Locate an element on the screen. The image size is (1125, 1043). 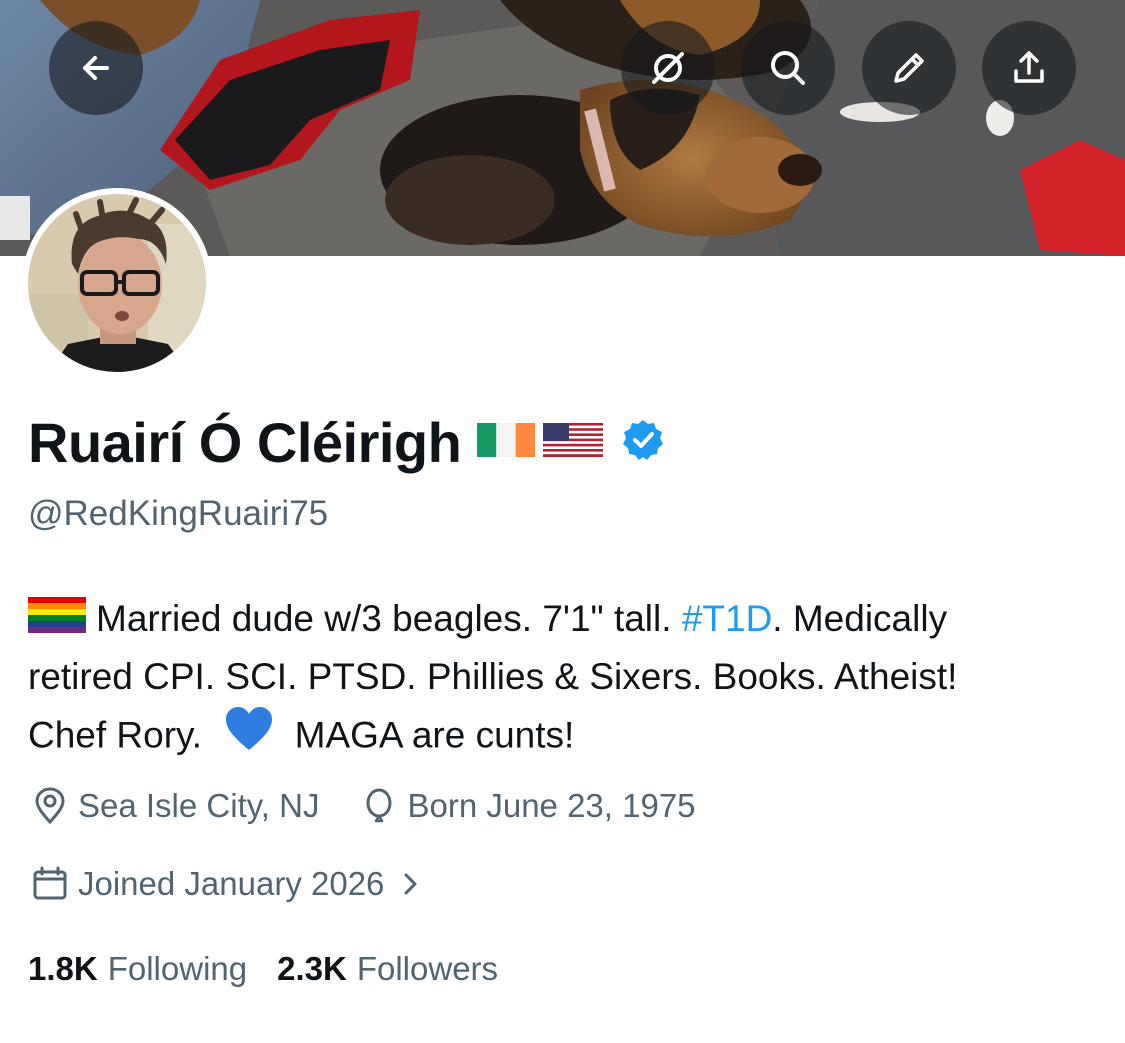
joined-text: Joined January 2026 is located at coordinates (231, 883).